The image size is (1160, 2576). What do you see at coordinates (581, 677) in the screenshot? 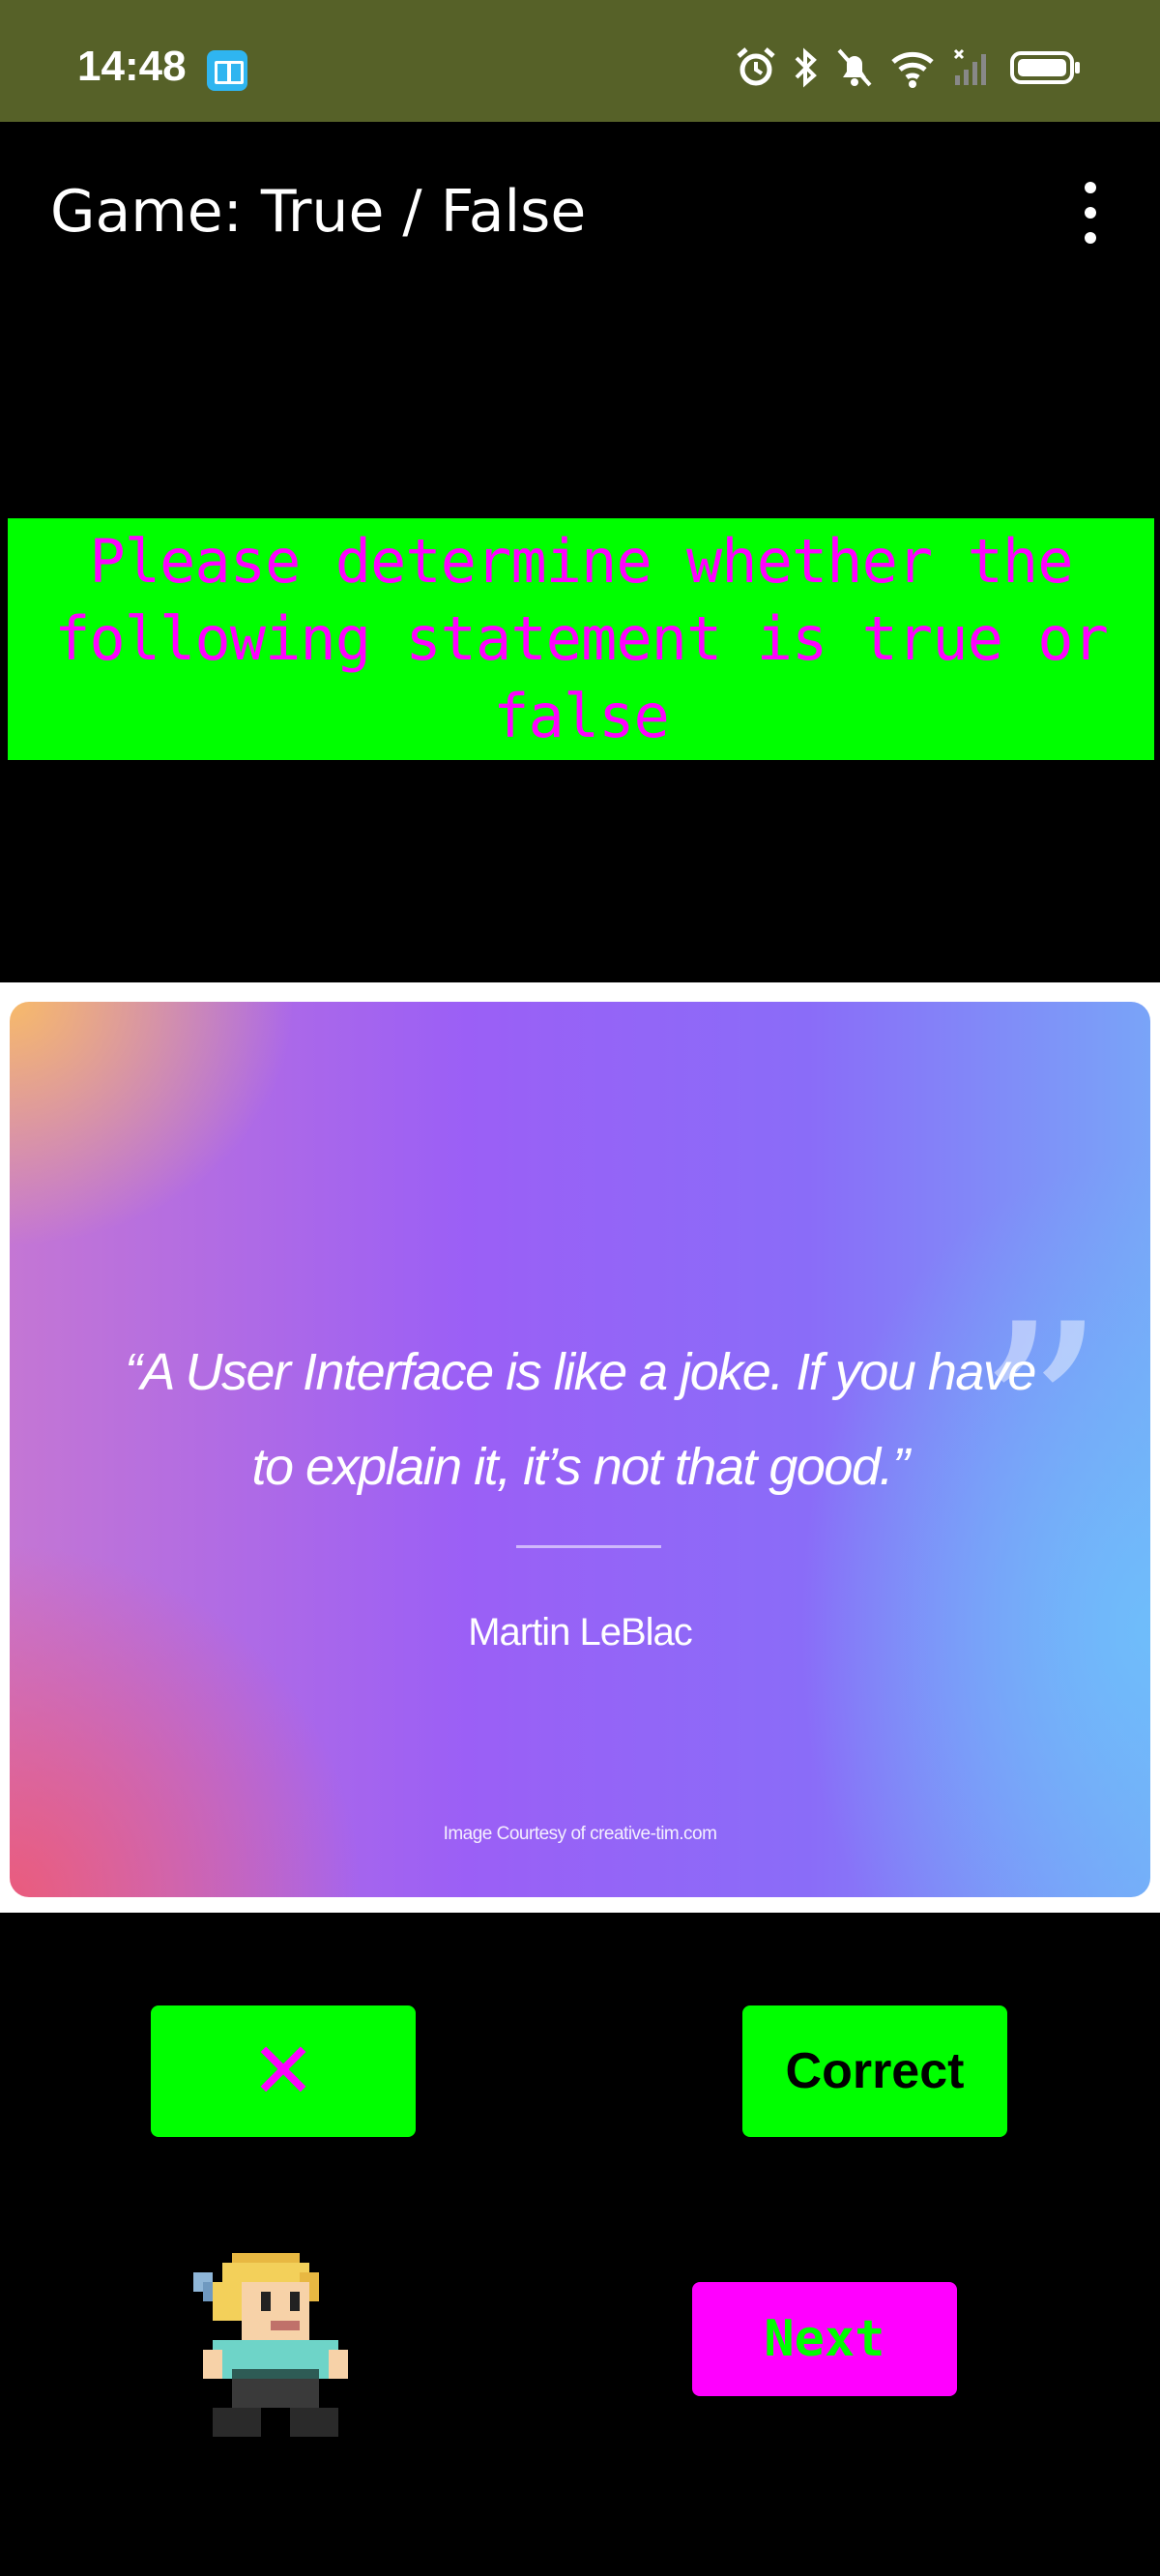
I see `instruction-line-2: following statement is true or false` at bounding box center [581, 677].